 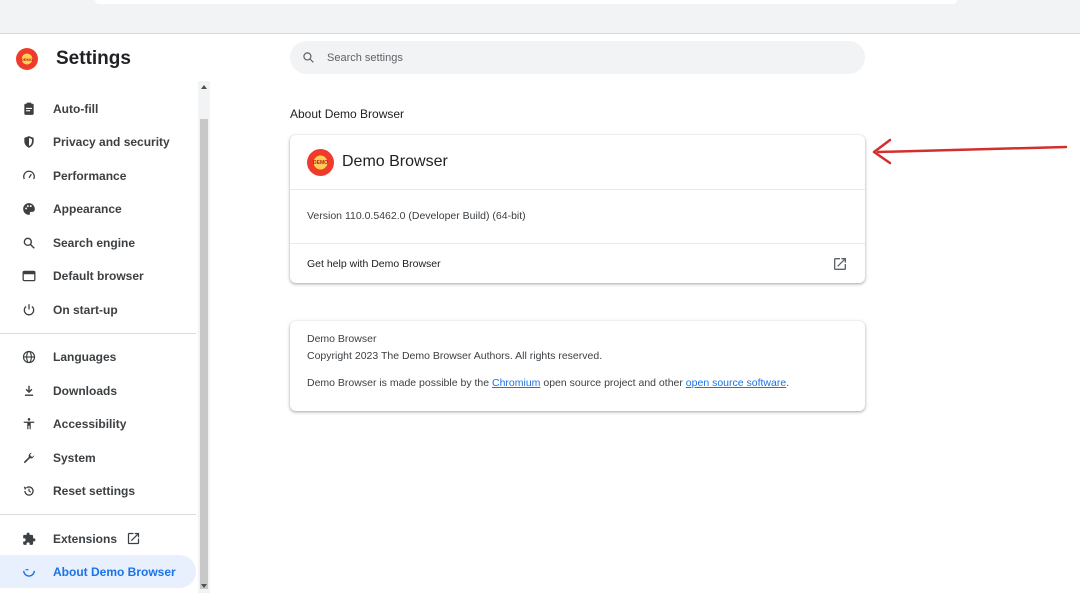 What do you see at coordinates (85, 309) in the screenshot?
I see `sidebar-item-label: On start-up` at bounding box center [85, 309].